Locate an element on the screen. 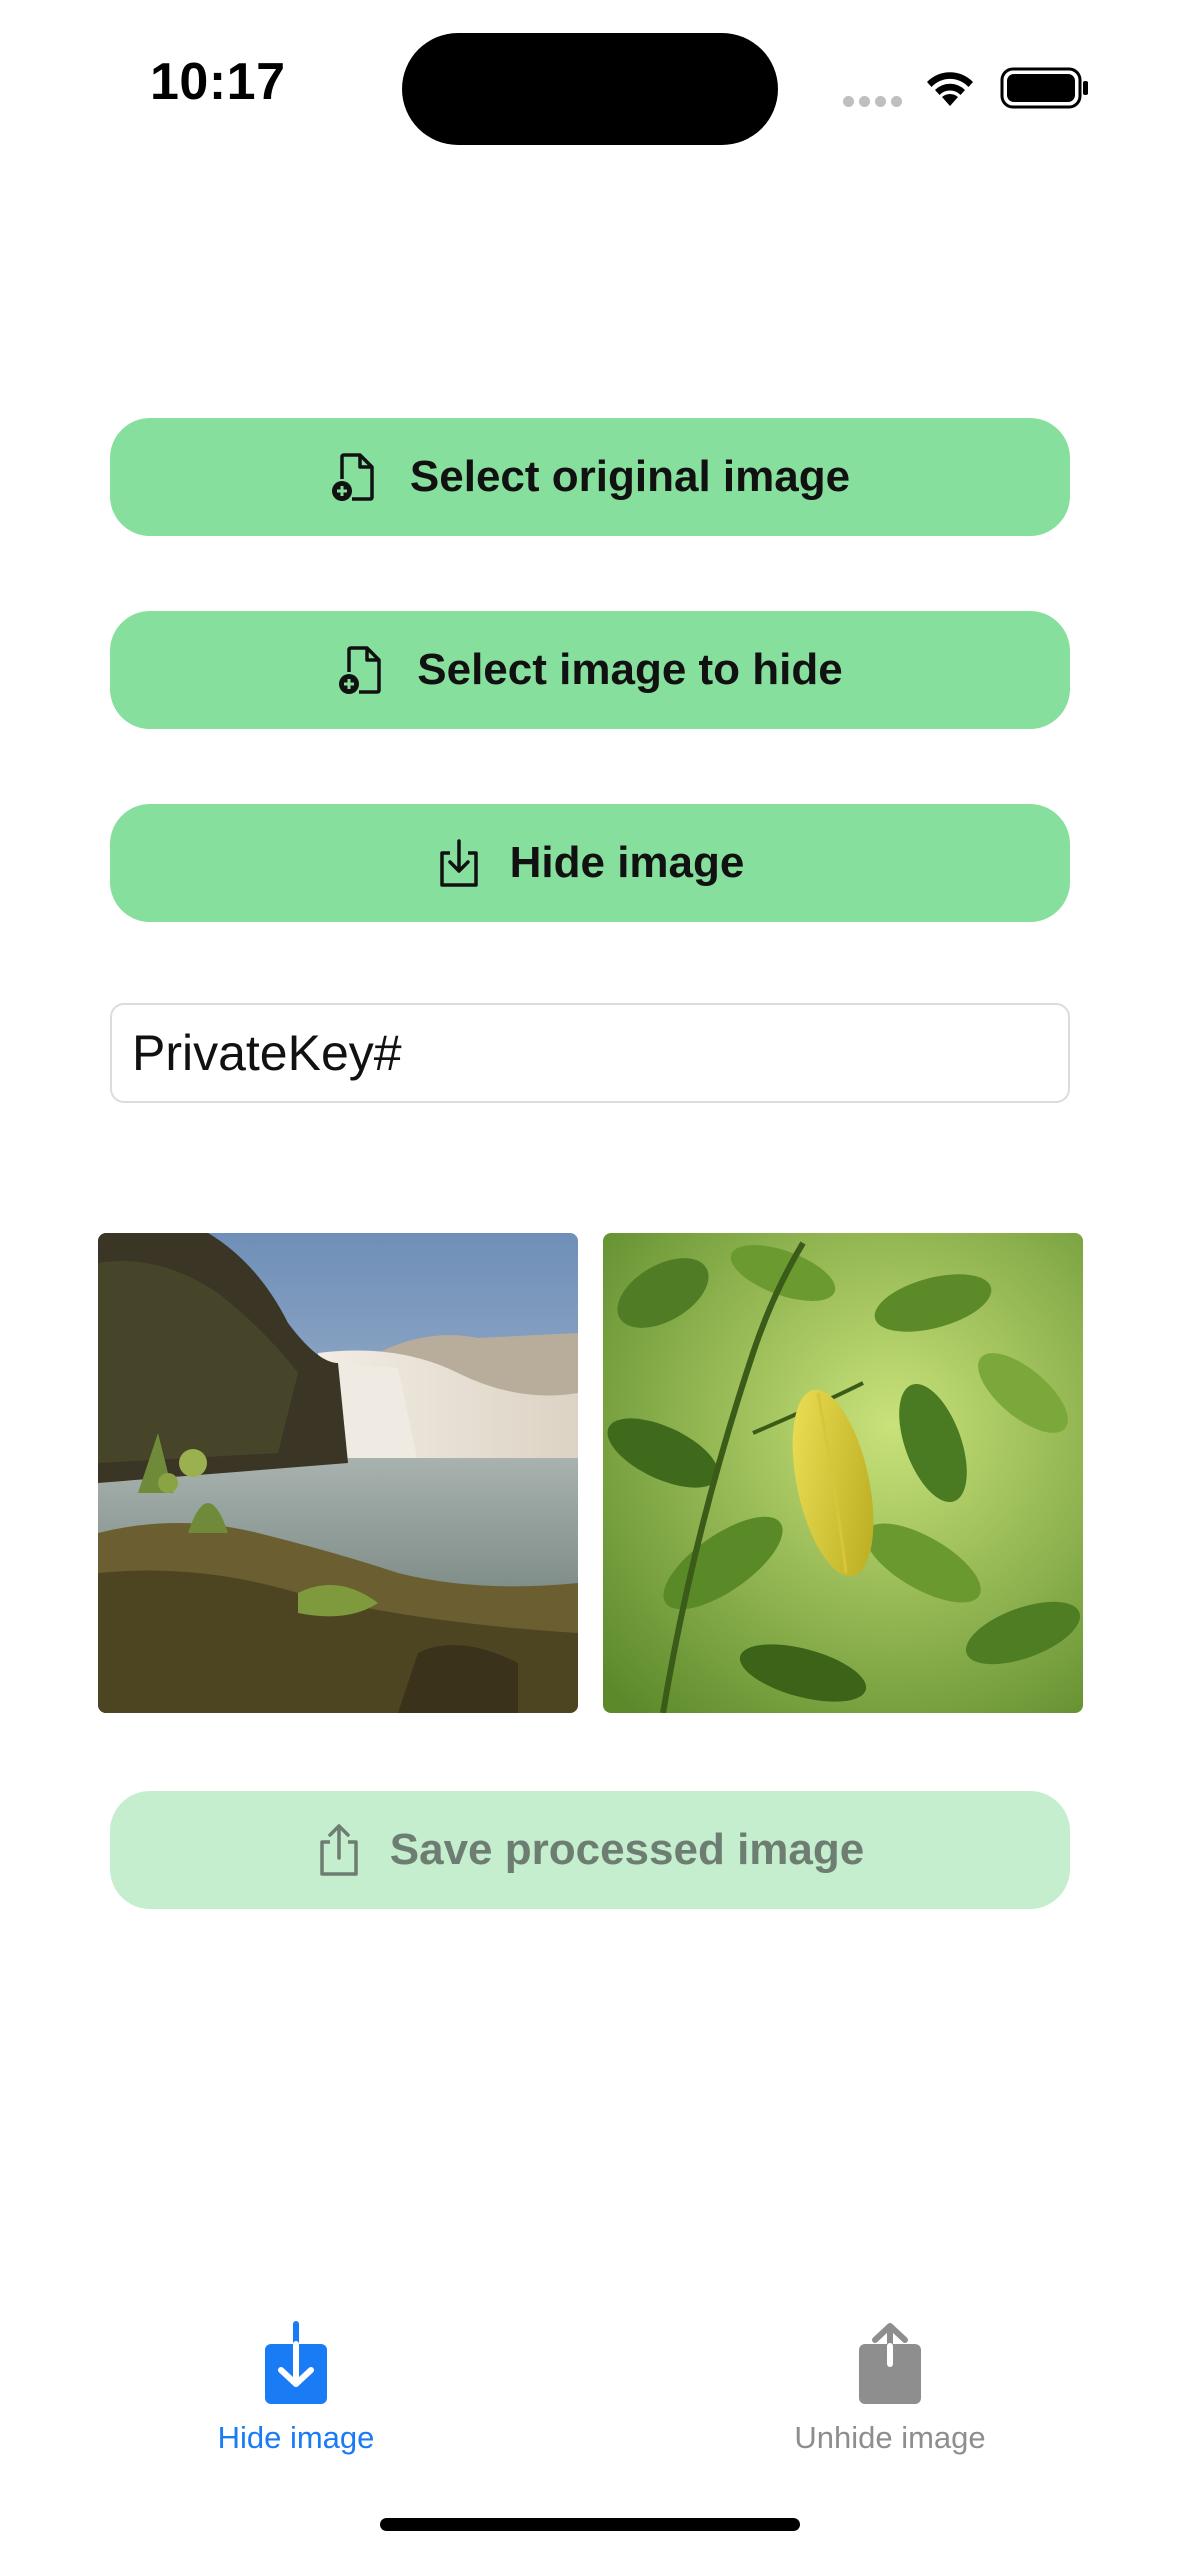  select-image-to-hide-label: Select image to hide is located at coordinates (630, 669).